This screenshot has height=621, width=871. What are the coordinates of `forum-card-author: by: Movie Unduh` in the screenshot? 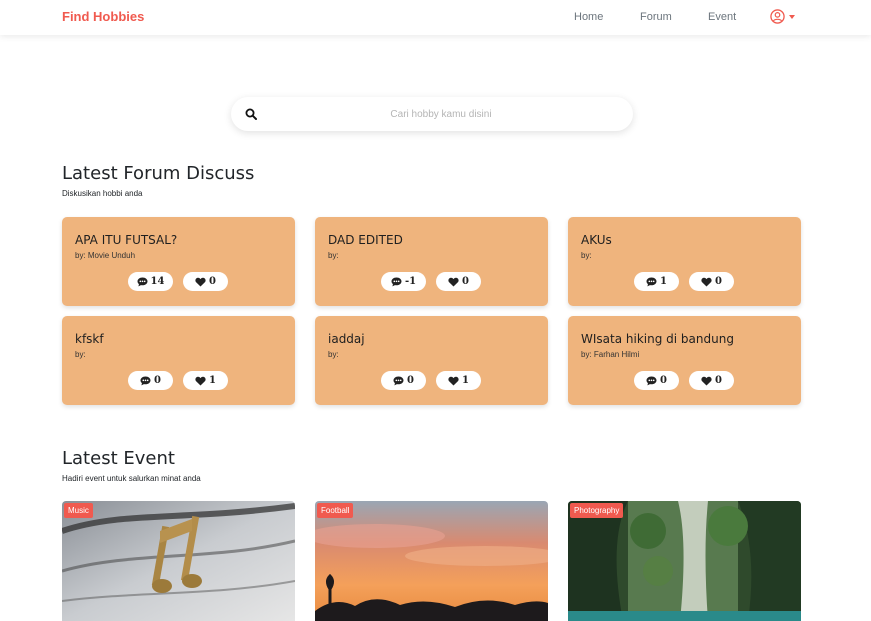 It's located at (105, 255).